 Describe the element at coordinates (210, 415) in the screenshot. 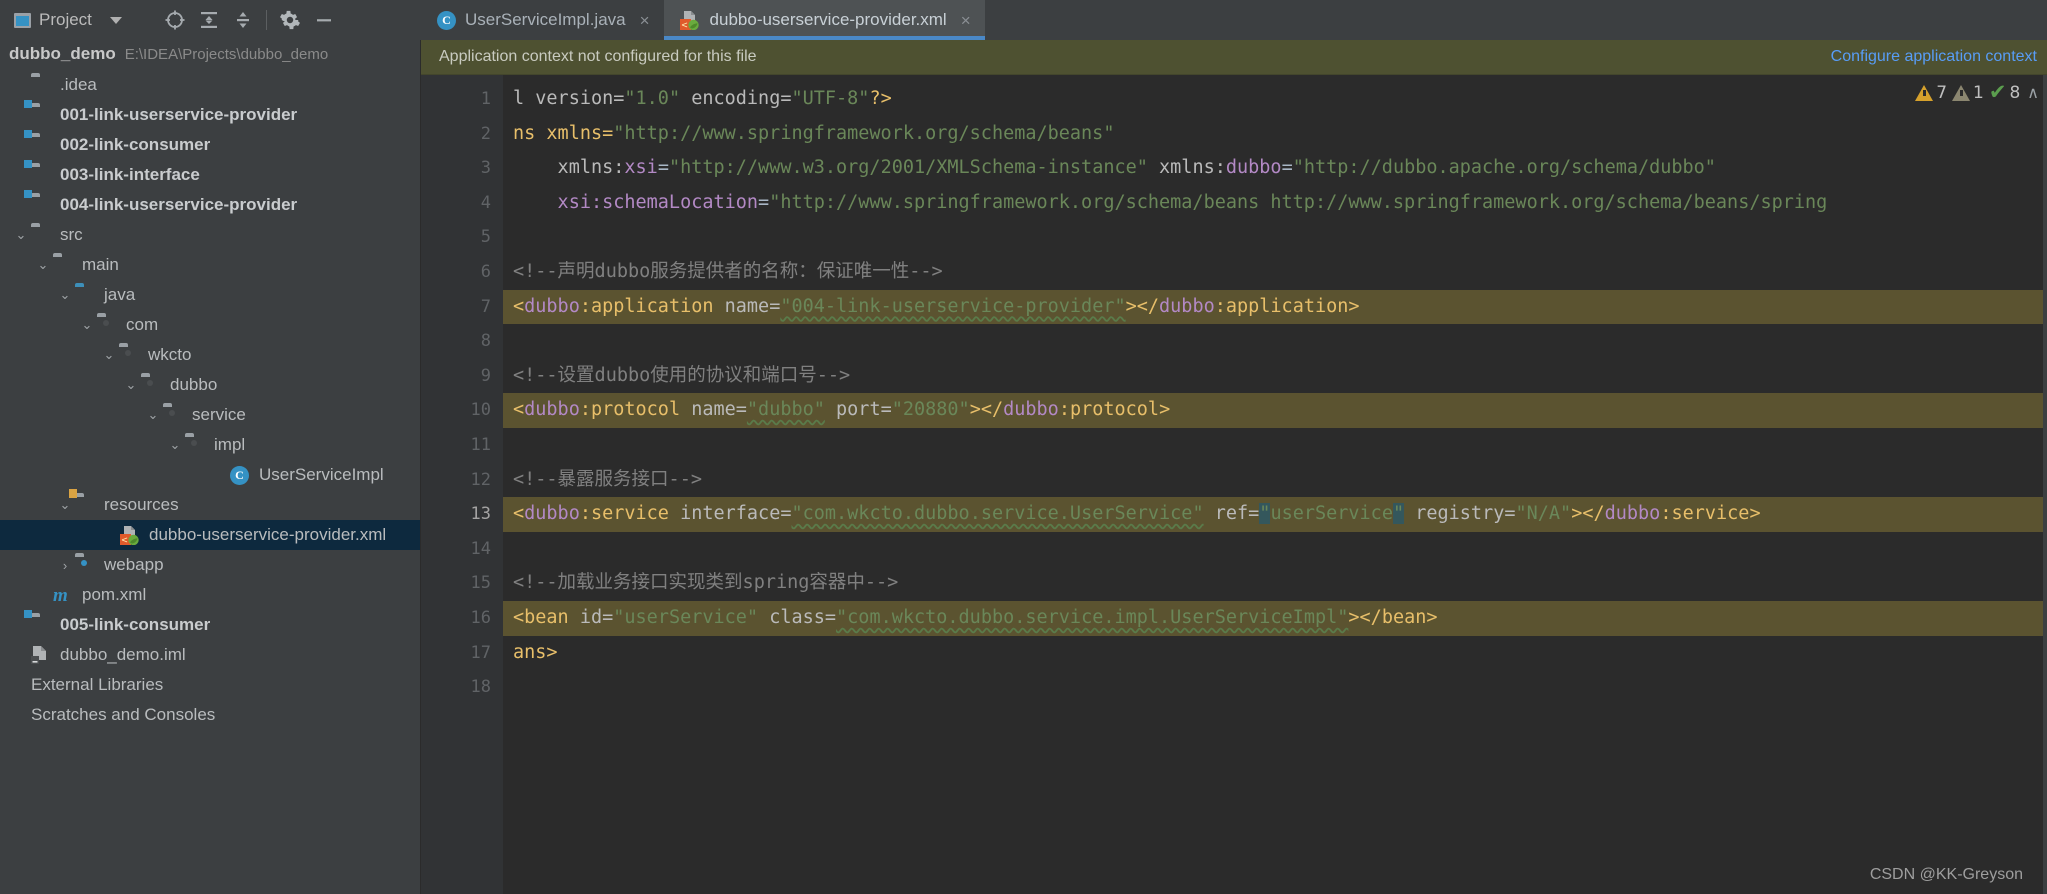

I see `tree-item-service: ⌄ service` at that location.